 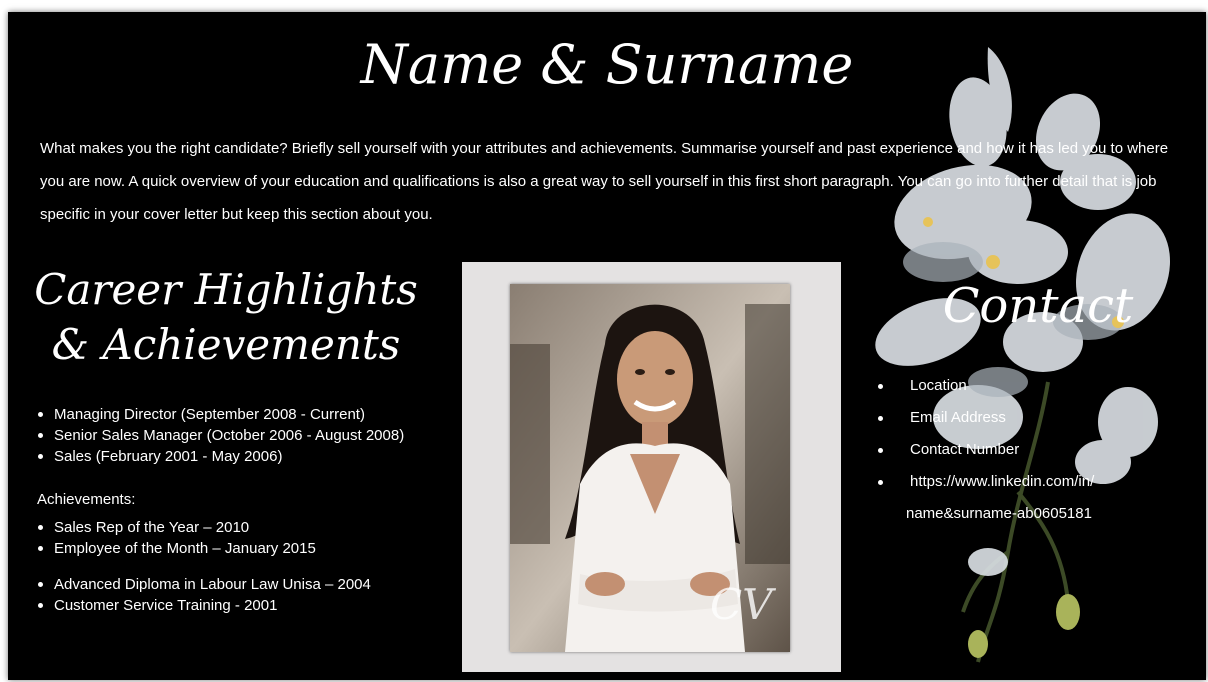 I want to click on training-item: Customer Service Training - 2001, so click(x=203, y=605).